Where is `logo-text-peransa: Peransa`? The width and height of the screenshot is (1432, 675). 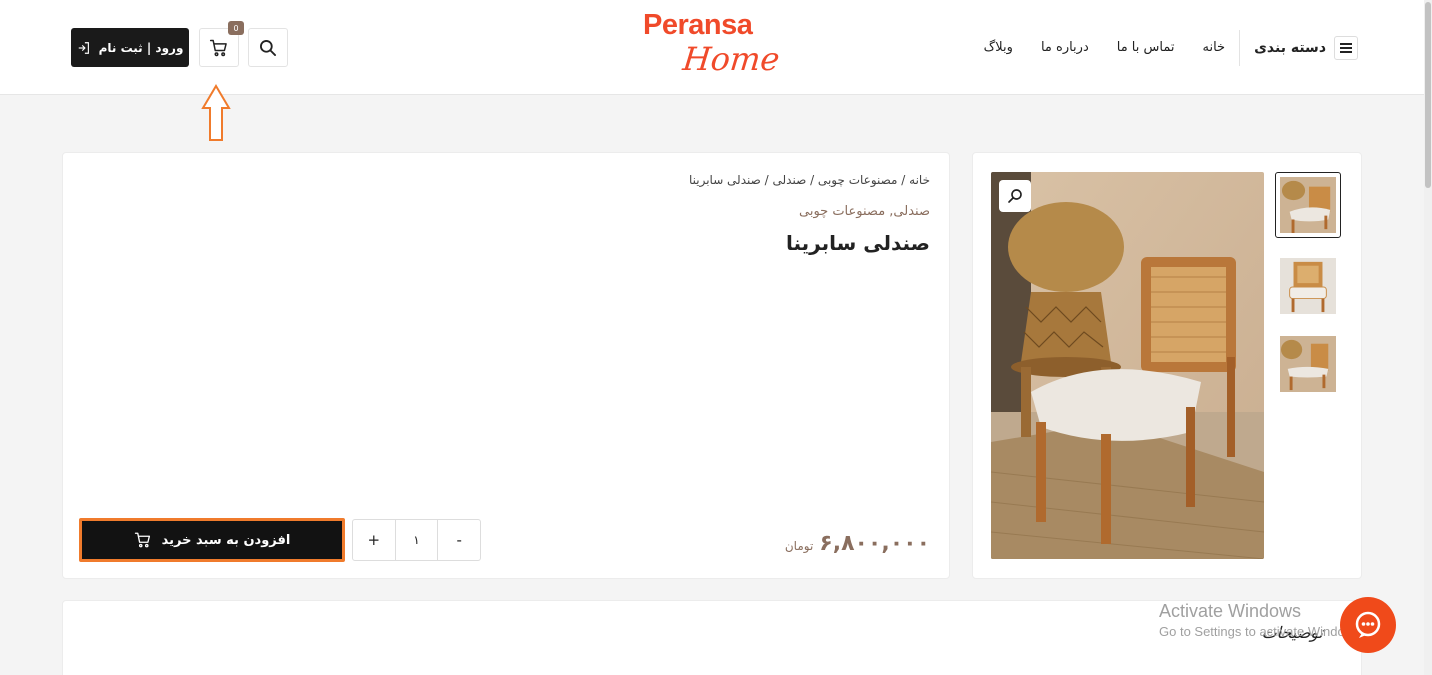
logo-text-peransa: Peransa is located at coordinates (698, 25).